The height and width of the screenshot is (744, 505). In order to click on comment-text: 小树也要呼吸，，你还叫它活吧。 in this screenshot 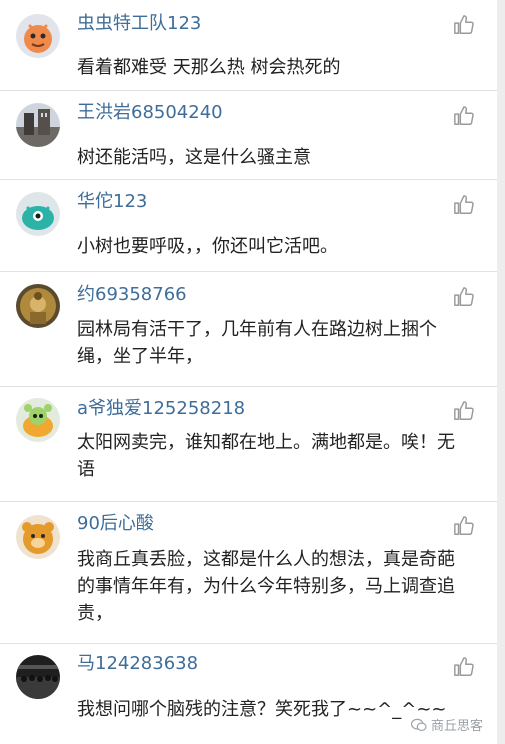, I will do `click(207, 246)`.